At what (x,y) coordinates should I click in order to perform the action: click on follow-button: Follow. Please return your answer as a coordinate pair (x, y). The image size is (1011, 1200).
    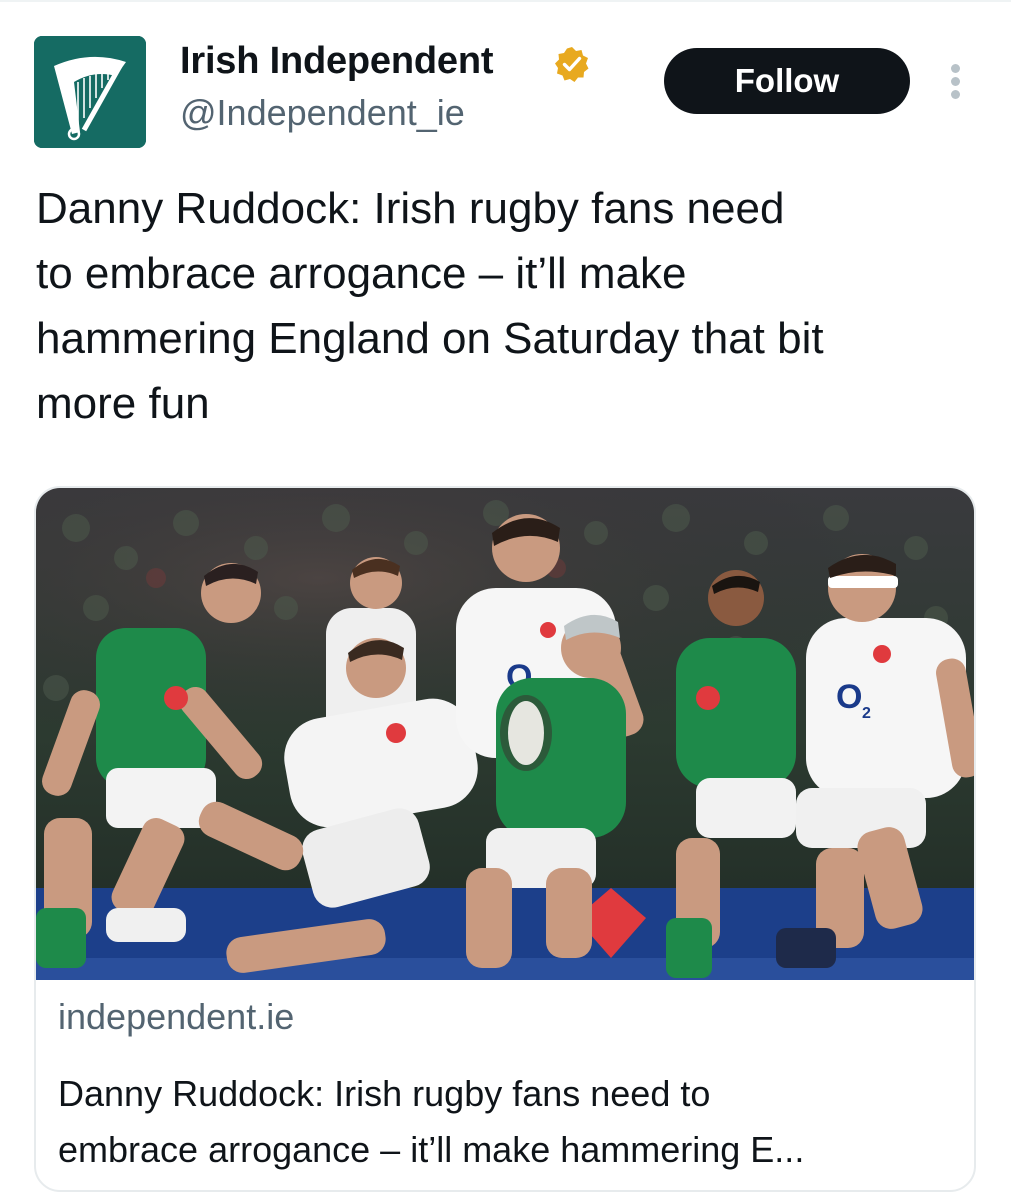
    Looking at the image, I should click on (787, 81).